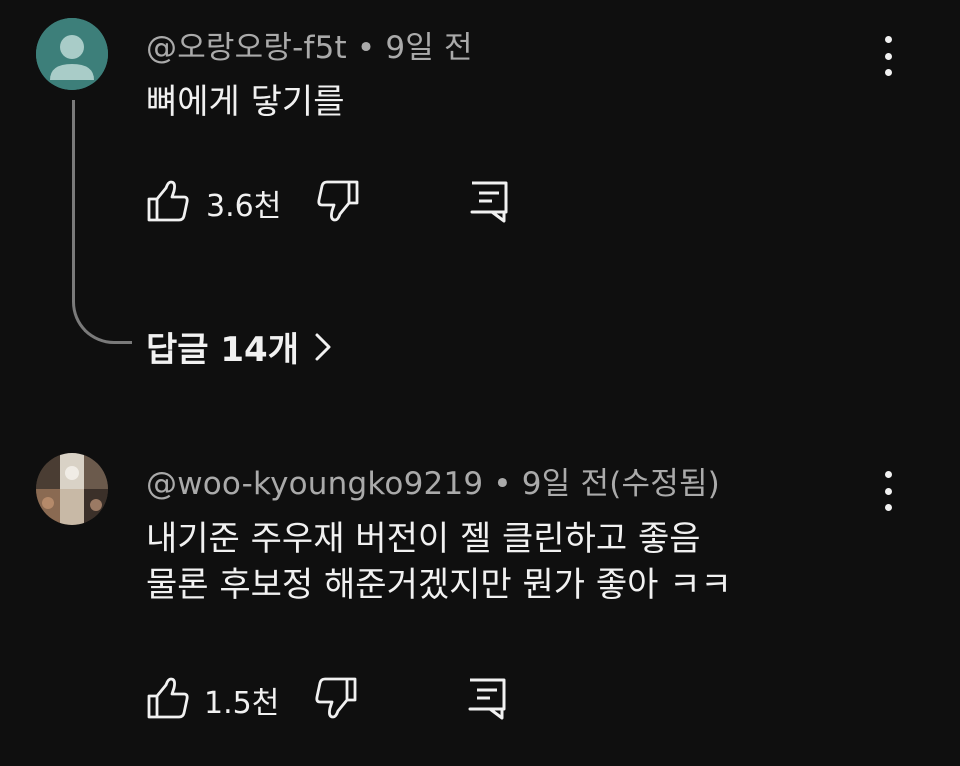 The height and width of the screenshot is (766, 960). I want to click on photo-collage-avatar-icon, so click(72, 489).